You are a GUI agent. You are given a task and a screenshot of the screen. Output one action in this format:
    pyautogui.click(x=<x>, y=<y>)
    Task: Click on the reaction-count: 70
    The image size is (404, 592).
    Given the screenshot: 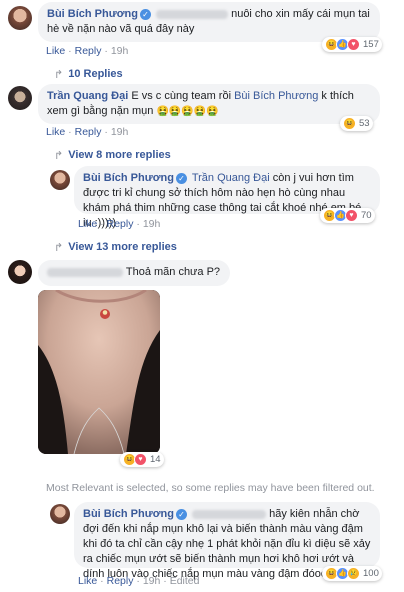 What is the action you would take?
    pyautogui.click(x=366, y=215)
    